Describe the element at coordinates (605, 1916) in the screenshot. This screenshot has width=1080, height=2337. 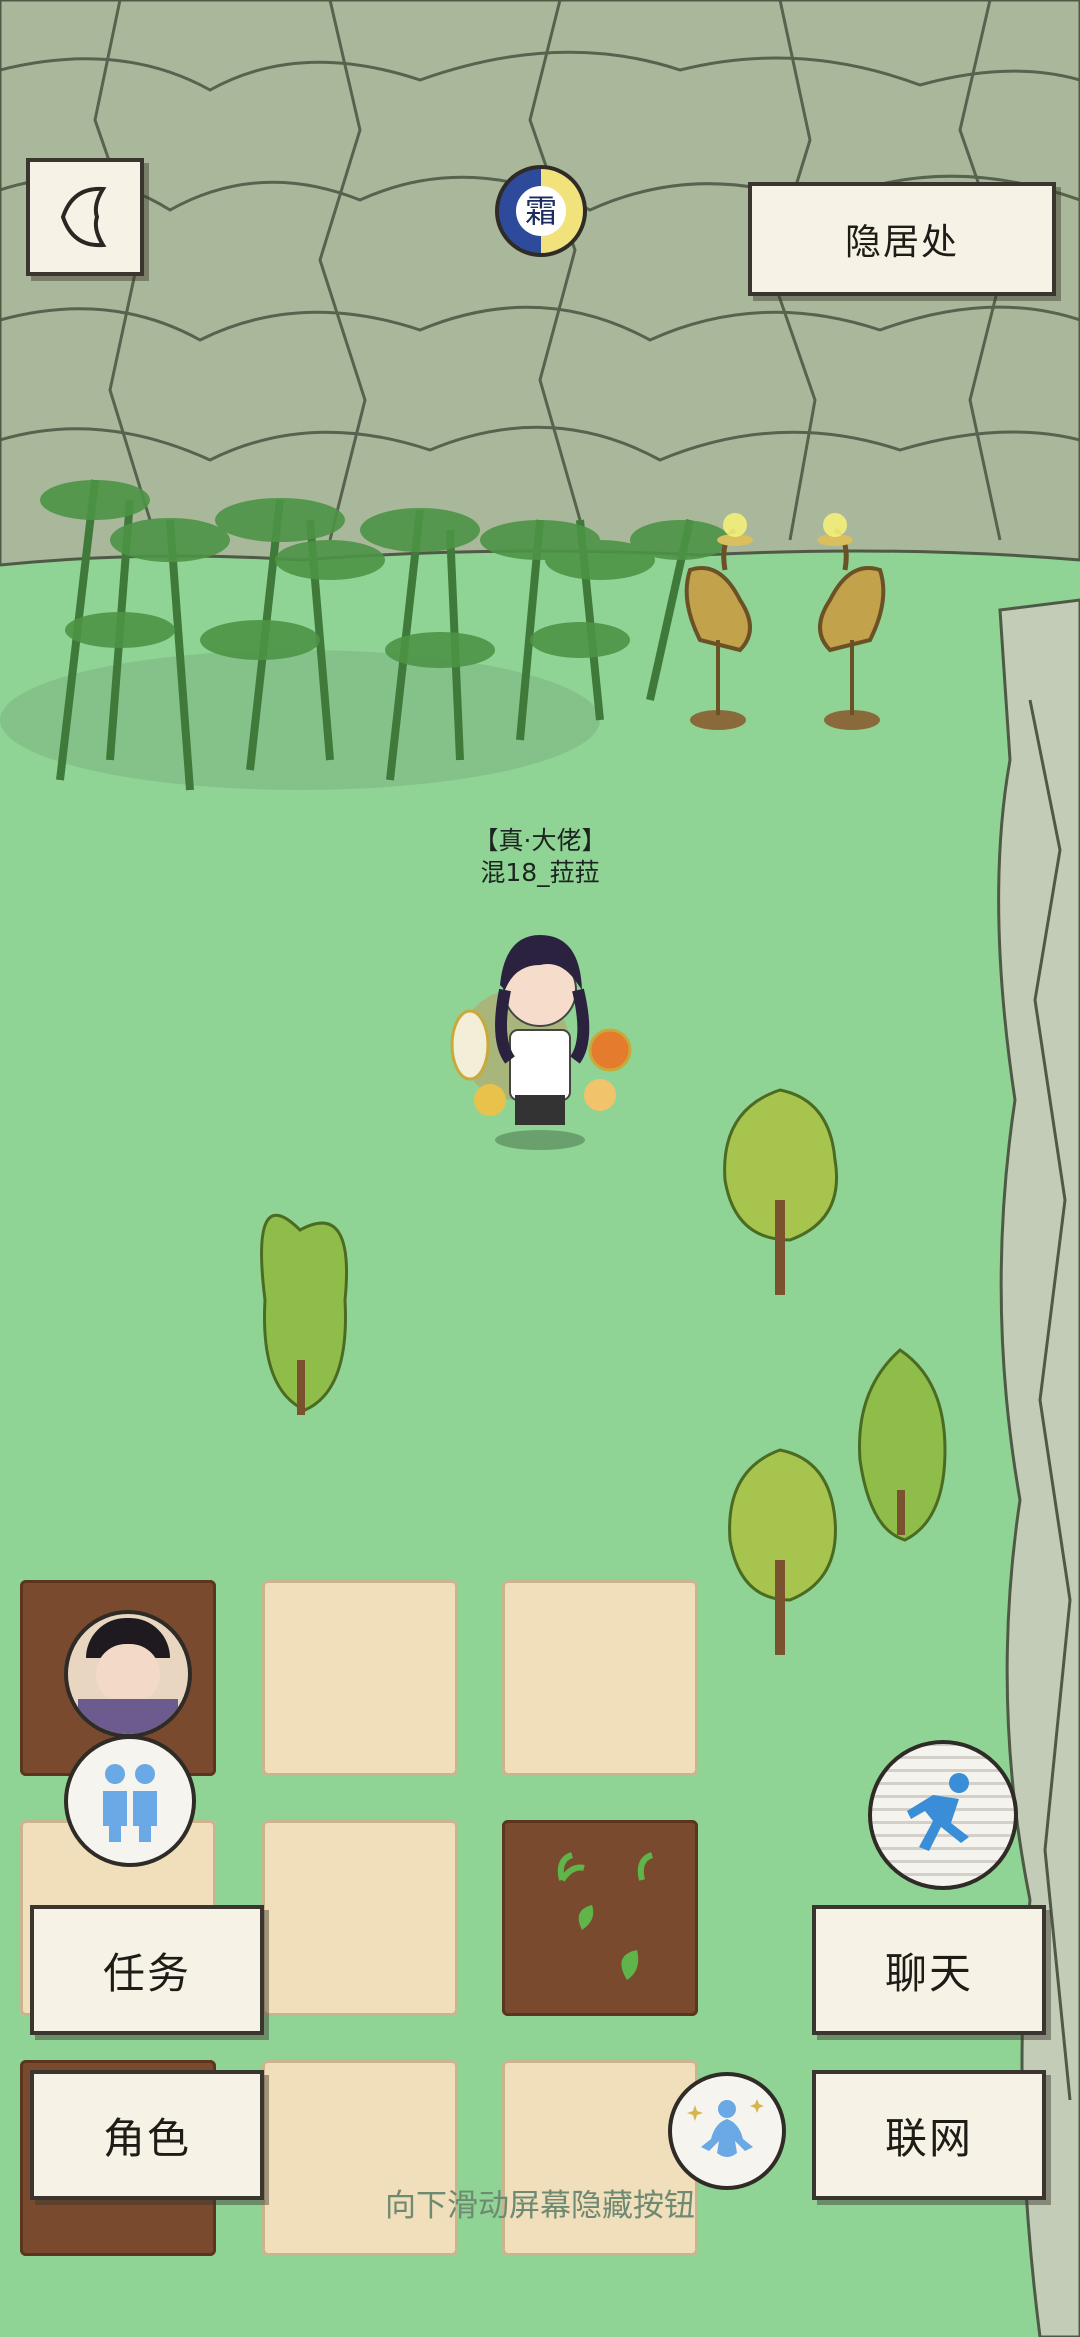
I see `sprout-icon` at that location.